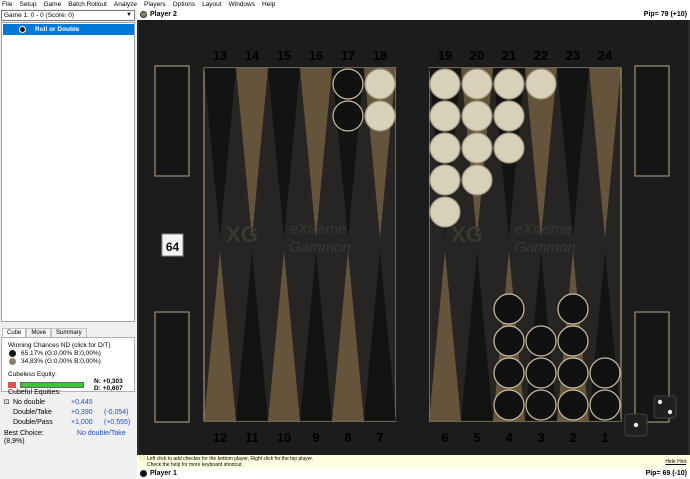 Image resolution: width=690 pixels, height=479 pixels. What do you see at coordinates (242, 4) in the screenshot?
I see `menu-item-windows: Windows` at bounding box center [242, 4].